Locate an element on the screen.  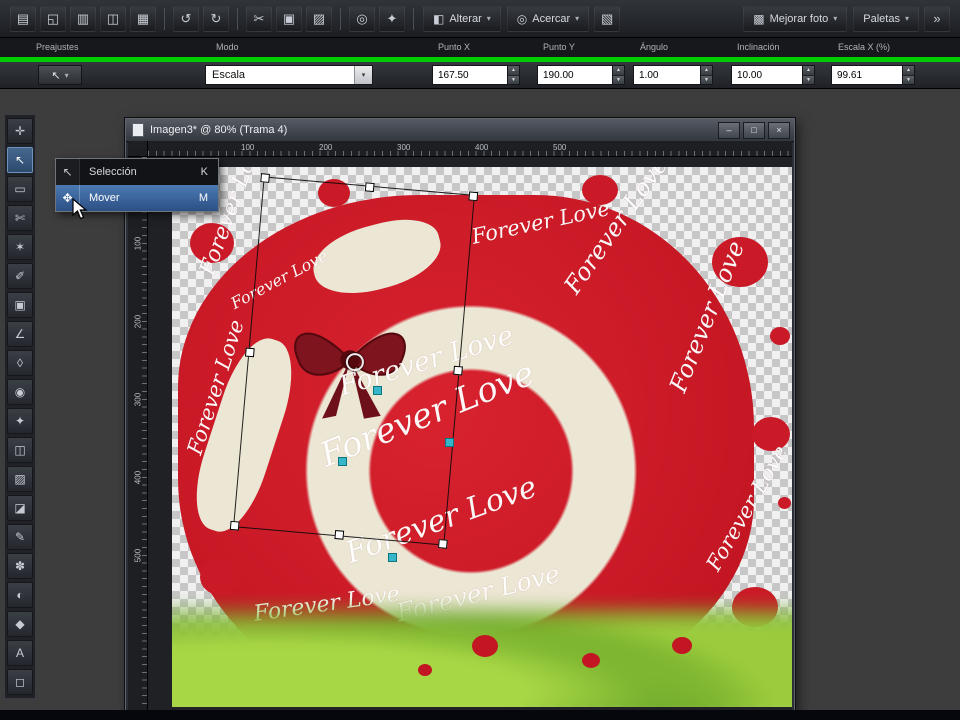
vertical-ruler: 100 200 300 400 500 is located at coordinates (138, 434).